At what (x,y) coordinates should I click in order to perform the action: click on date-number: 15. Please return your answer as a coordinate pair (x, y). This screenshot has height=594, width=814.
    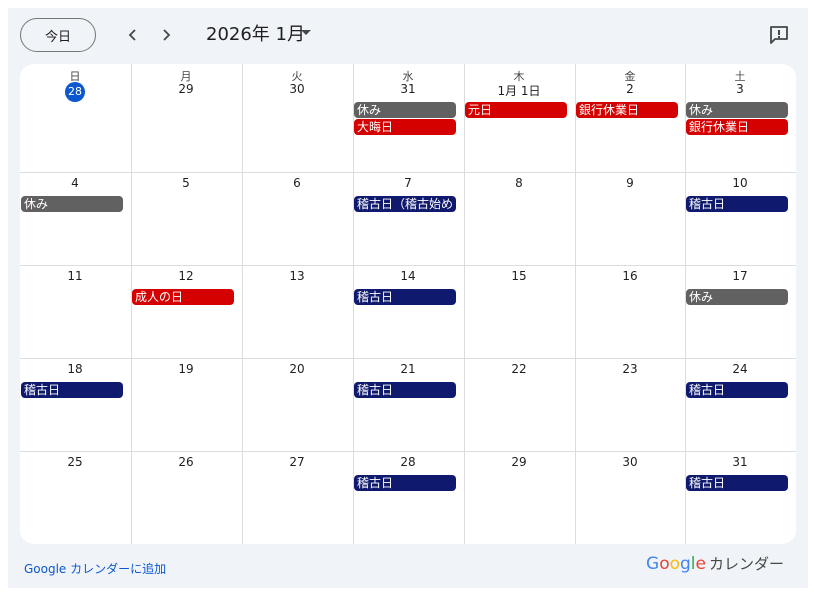
    Looking at the image, I should click on (519, 276).